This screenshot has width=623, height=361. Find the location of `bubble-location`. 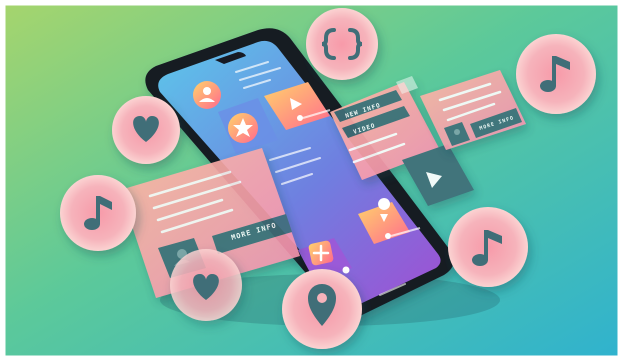

bubble-location is located at coordinates (322, 309).